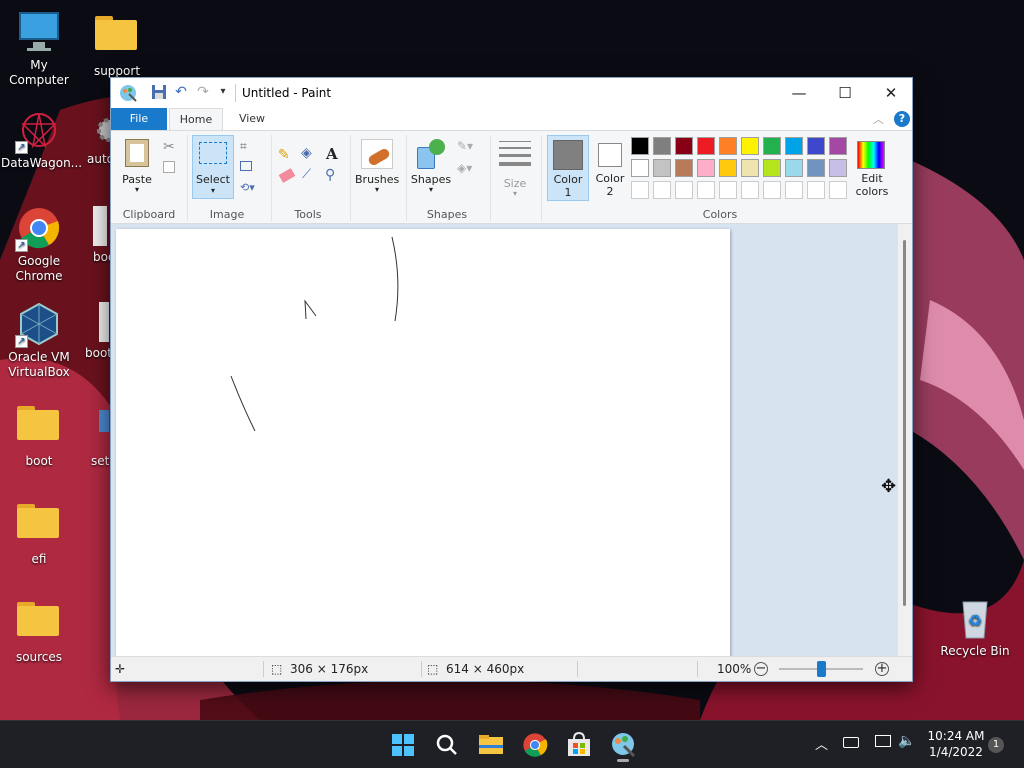 Image resolution: width=1024 pixels, height=768 pixels. What do you see at coordinates (128, 93) in the screenshot?
I see `paint-app-icon` at bounding box center [128, 93].